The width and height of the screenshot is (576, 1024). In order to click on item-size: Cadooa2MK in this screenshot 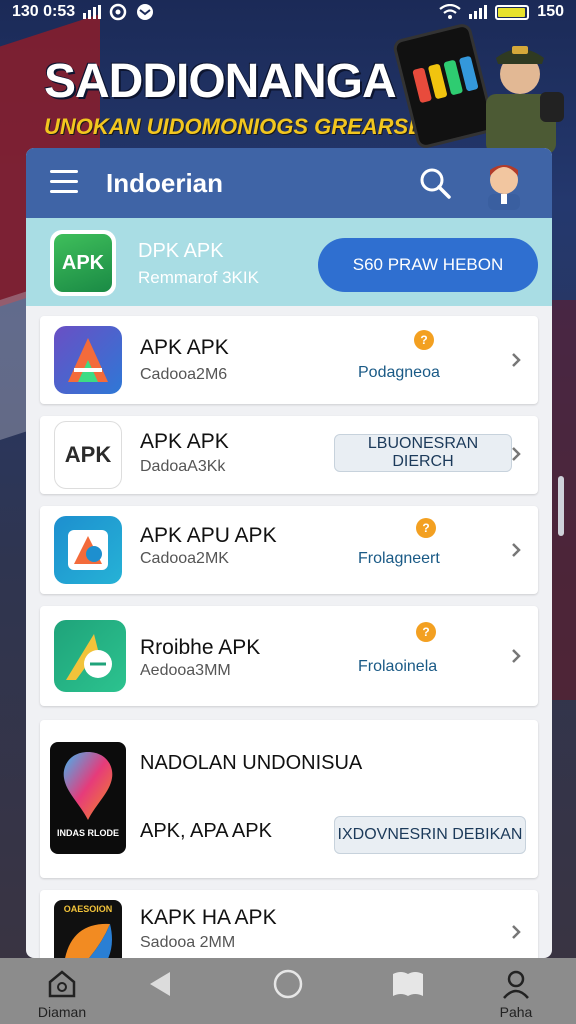, I will do `click(184, 558)`.